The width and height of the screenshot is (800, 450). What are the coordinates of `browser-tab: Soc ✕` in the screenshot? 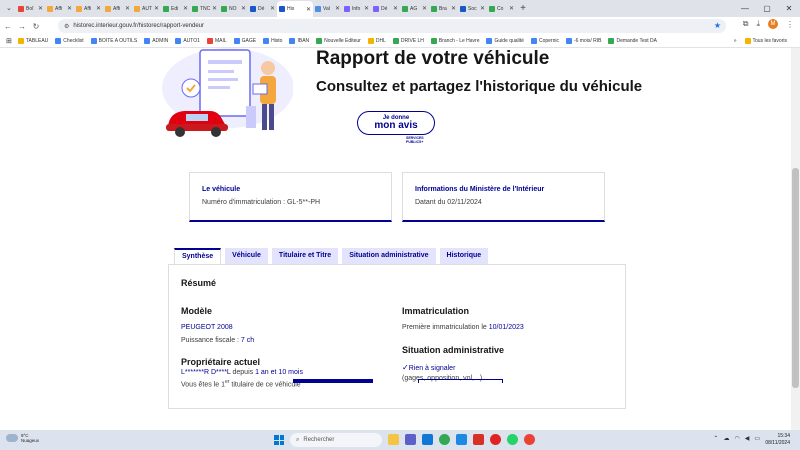 It's located at (472, 8).